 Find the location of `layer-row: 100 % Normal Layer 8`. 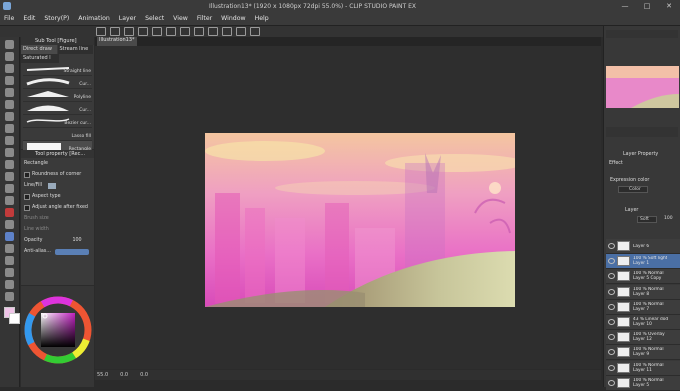

layer-row: 100 % Normal Layer 8 is located at coordinates (643, 292).